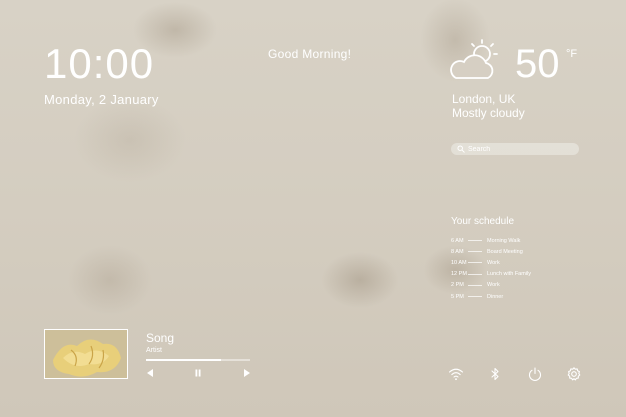 Image resolution: width=626 pixels, height=417 pixels. What do you see at coordinates (495, 296) in the screenshot?
I see `schedule-event: Dinner` at bounding box center [495, 296].